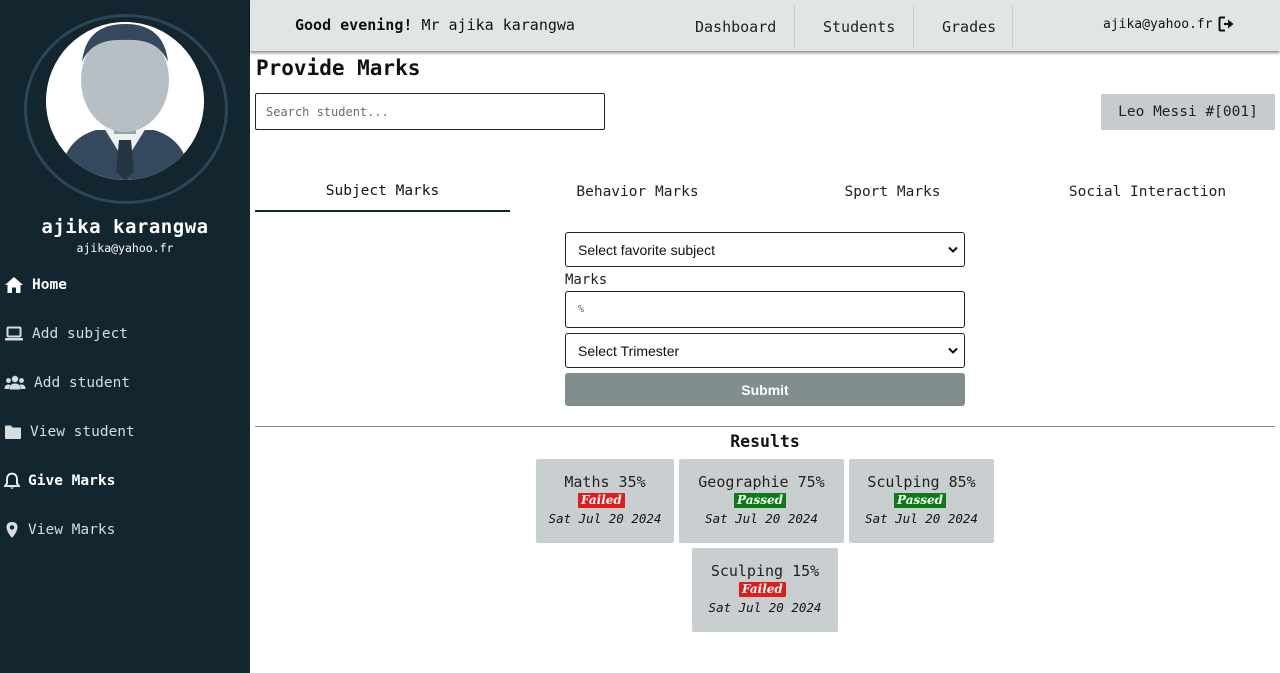  What do you see at coordinates (80, 334) in the screenshot?
I see `sidebar-item-label: Add subject` at bounding box center [80, 334].